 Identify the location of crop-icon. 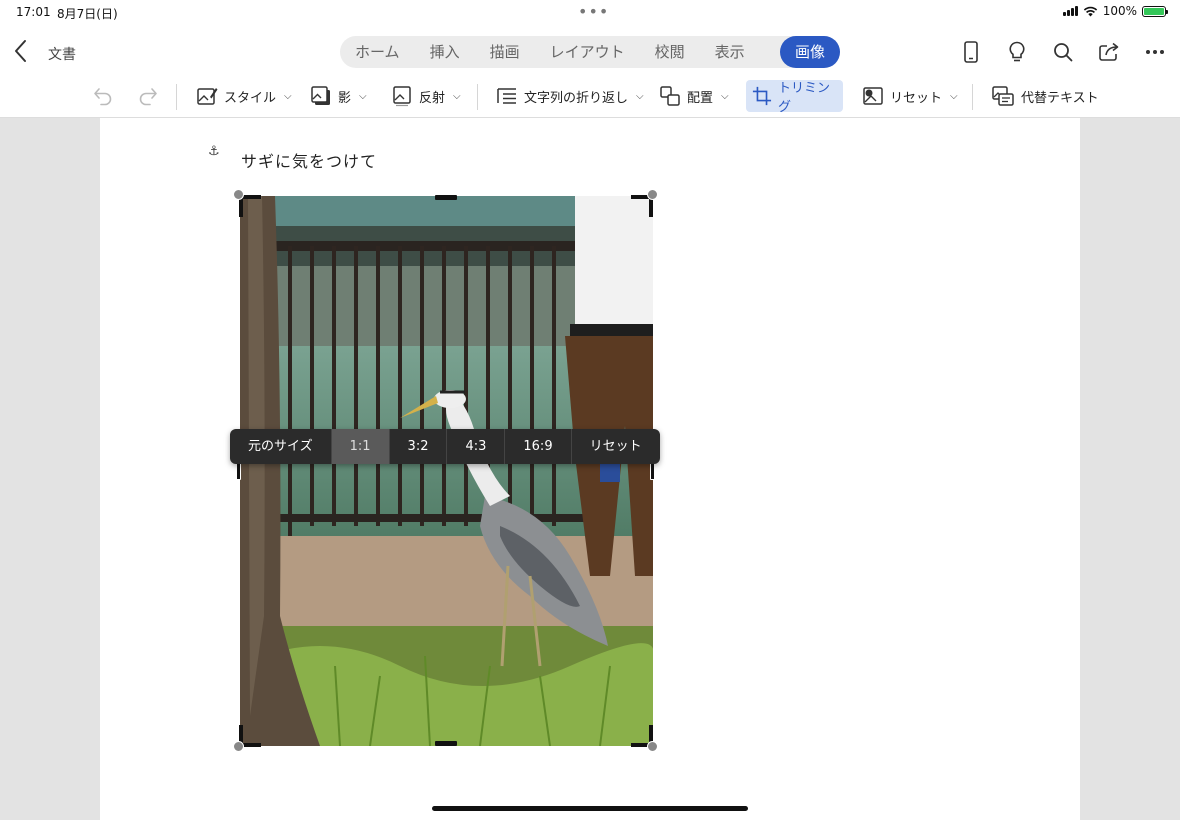
(762, 96).